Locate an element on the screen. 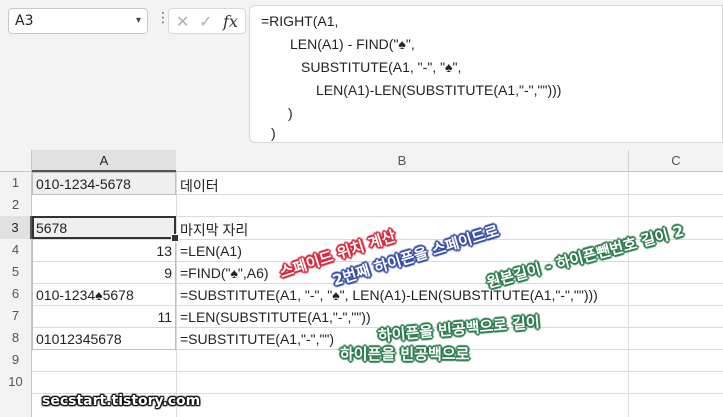 The height and width of the screenshot is (417, 723). cell-a8: 01012345678 is located at coordinates (79, 339).